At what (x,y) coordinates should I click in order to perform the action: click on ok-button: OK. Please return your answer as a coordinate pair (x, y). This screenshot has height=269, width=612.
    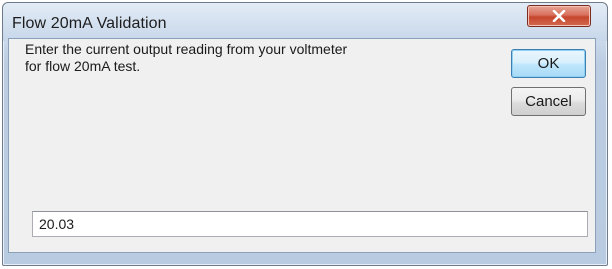
    Looking at the image, I should click on (548, 63).